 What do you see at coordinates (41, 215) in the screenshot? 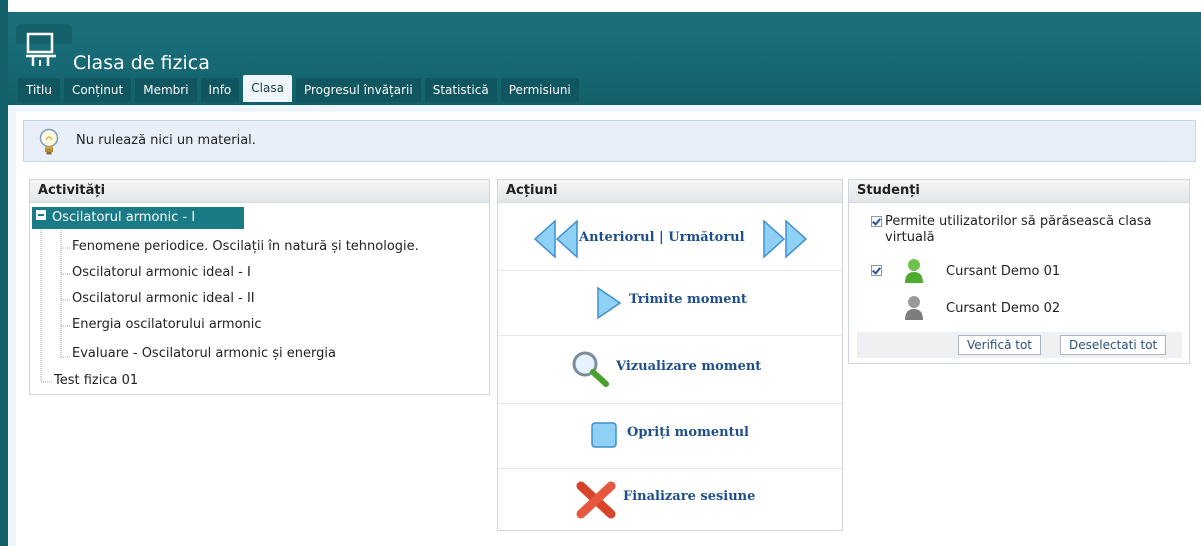
I see `collapse-icon` at bounding box center [41, 215].